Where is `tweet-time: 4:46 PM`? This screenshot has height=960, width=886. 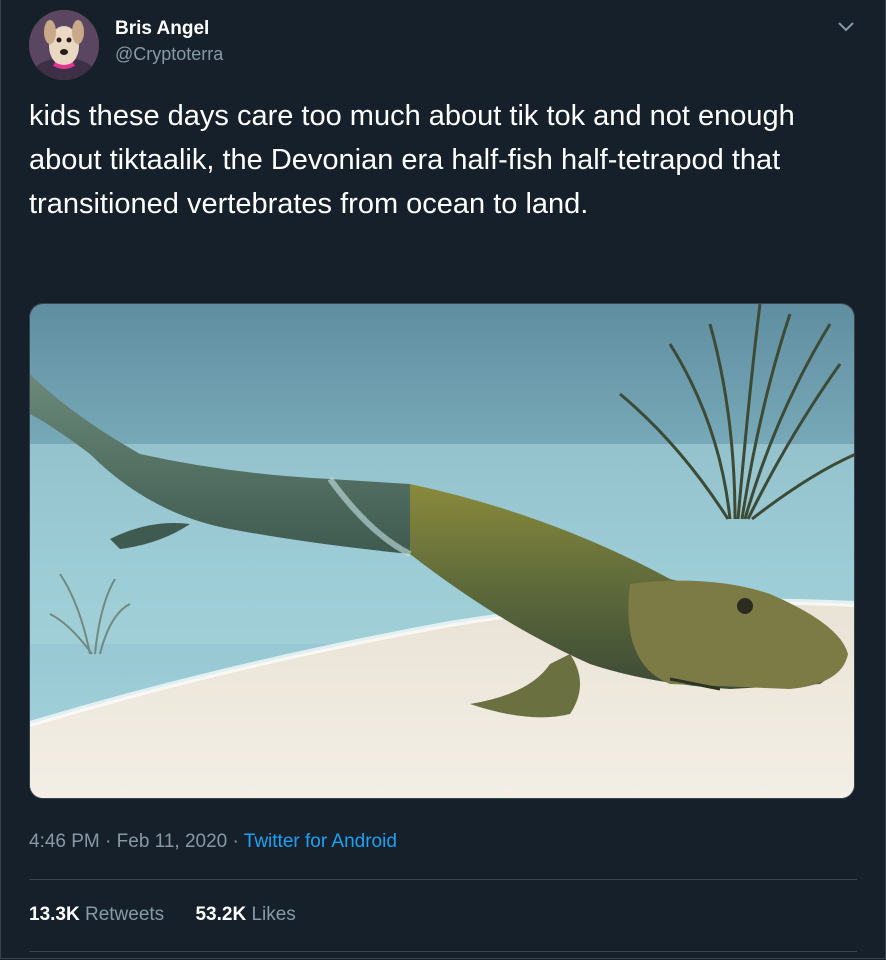
tweet-time: 4:46 PM is located at coordinates (64, 841).